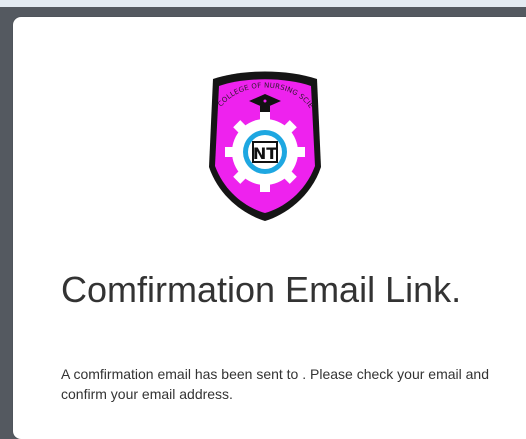 Image resolution: width=526 pixels, height=439 pixels. What do you see at coordinates (261, 289) in the screenshot?
I see `page-title: Comfirmation Email Link.` at bounding box center [261, 289].